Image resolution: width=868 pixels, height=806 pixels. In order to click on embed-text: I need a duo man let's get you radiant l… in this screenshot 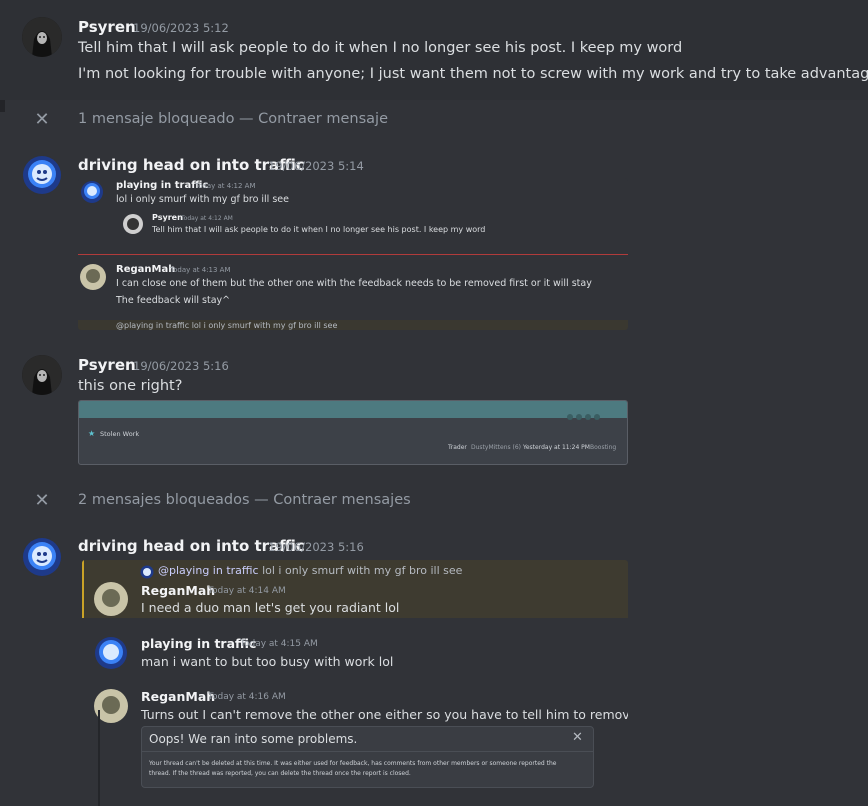, I will do `click(270, 607)`.